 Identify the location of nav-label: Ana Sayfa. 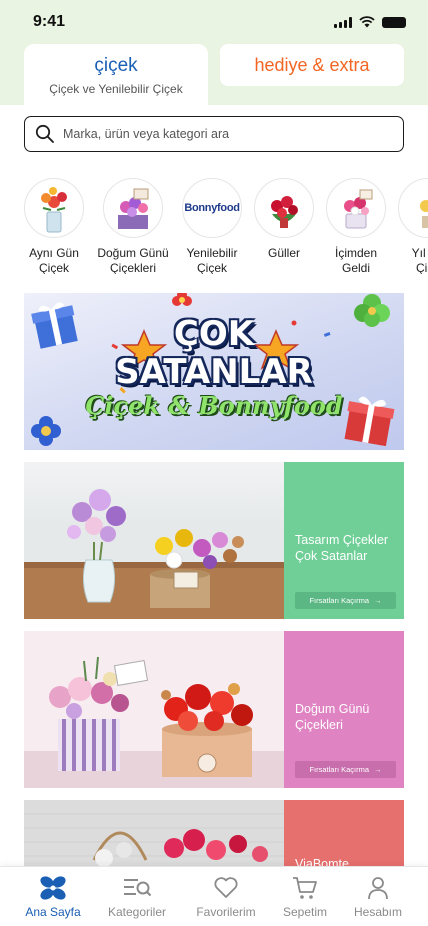
(53, 912).